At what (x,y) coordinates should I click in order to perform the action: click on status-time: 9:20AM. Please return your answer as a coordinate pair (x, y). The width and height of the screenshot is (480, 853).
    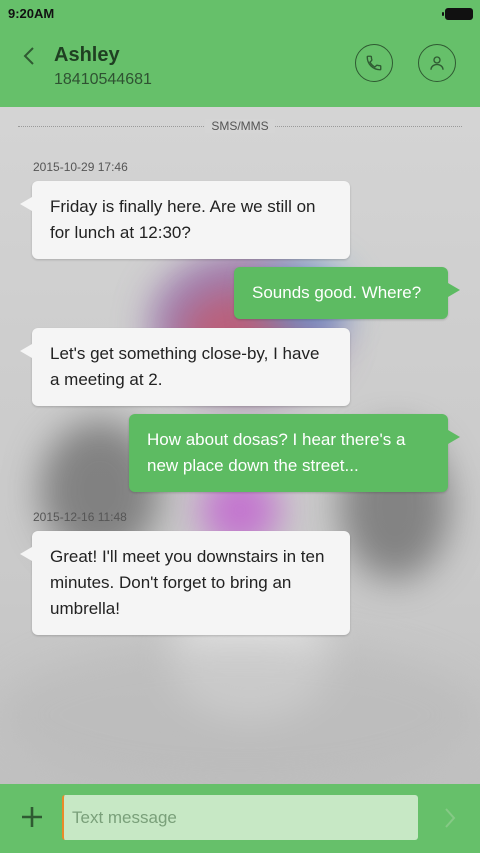
    Looking at the image, I should click on (31, 13).